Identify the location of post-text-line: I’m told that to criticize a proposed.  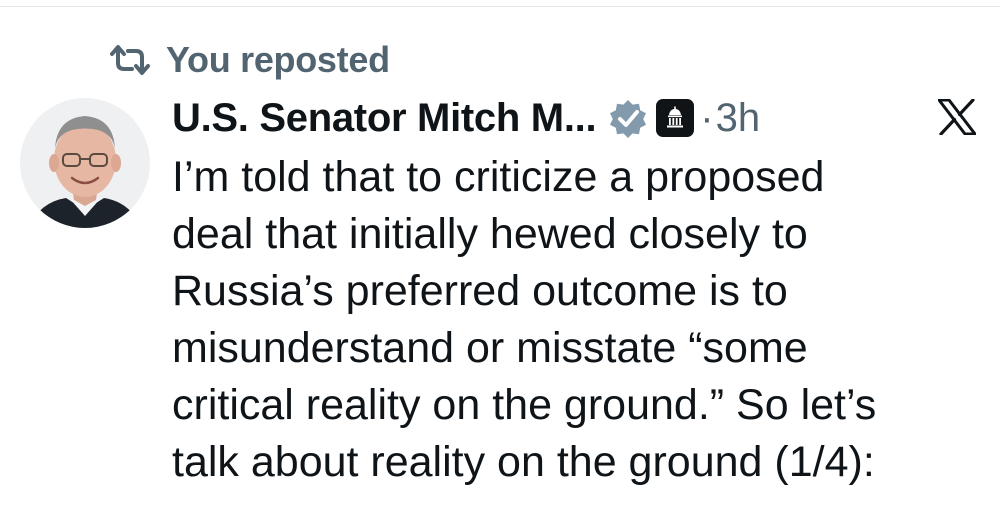
(498, 177).